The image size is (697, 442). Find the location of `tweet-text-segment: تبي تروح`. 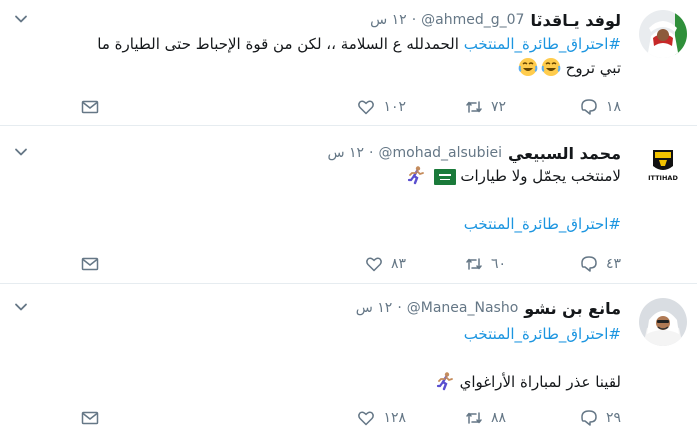

tweet-text-segment: تبي تروح is located at coordinates (590, 68).